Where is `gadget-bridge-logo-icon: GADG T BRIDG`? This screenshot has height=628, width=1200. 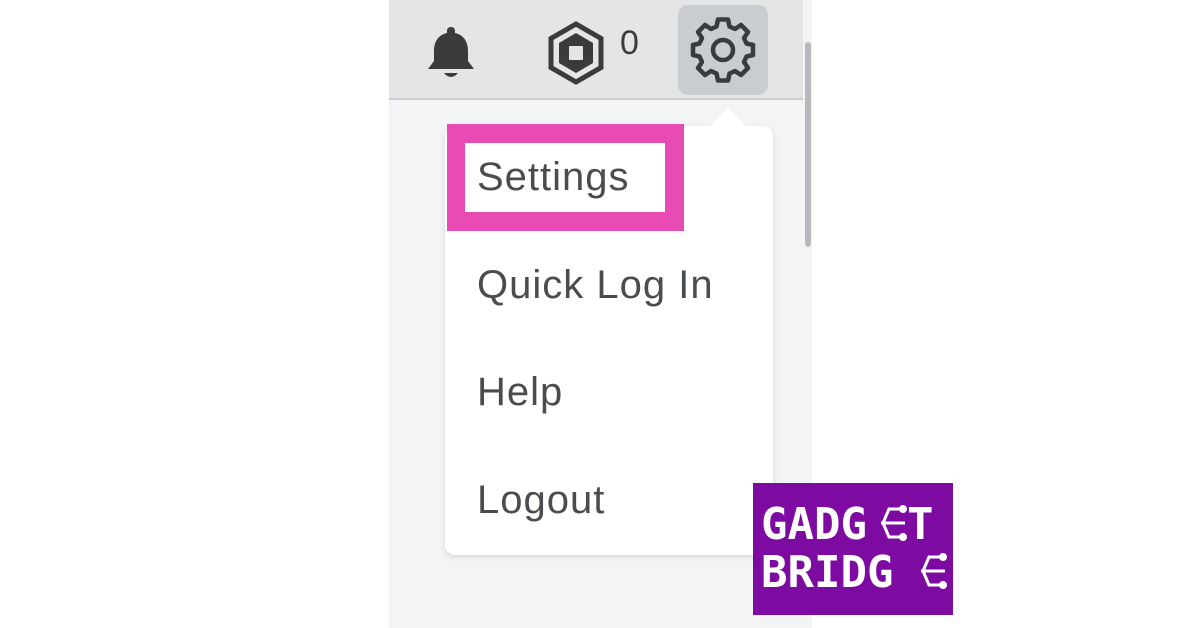 gadget-bridge-logo-icon: GADG T BRIDG is located at coordinates (854, 548).